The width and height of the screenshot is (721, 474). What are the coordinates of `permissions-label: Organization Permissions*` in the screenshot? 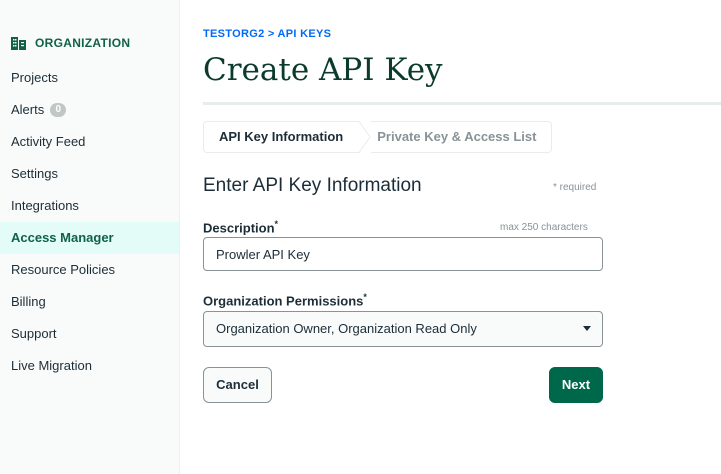 It's located at (285, 300).